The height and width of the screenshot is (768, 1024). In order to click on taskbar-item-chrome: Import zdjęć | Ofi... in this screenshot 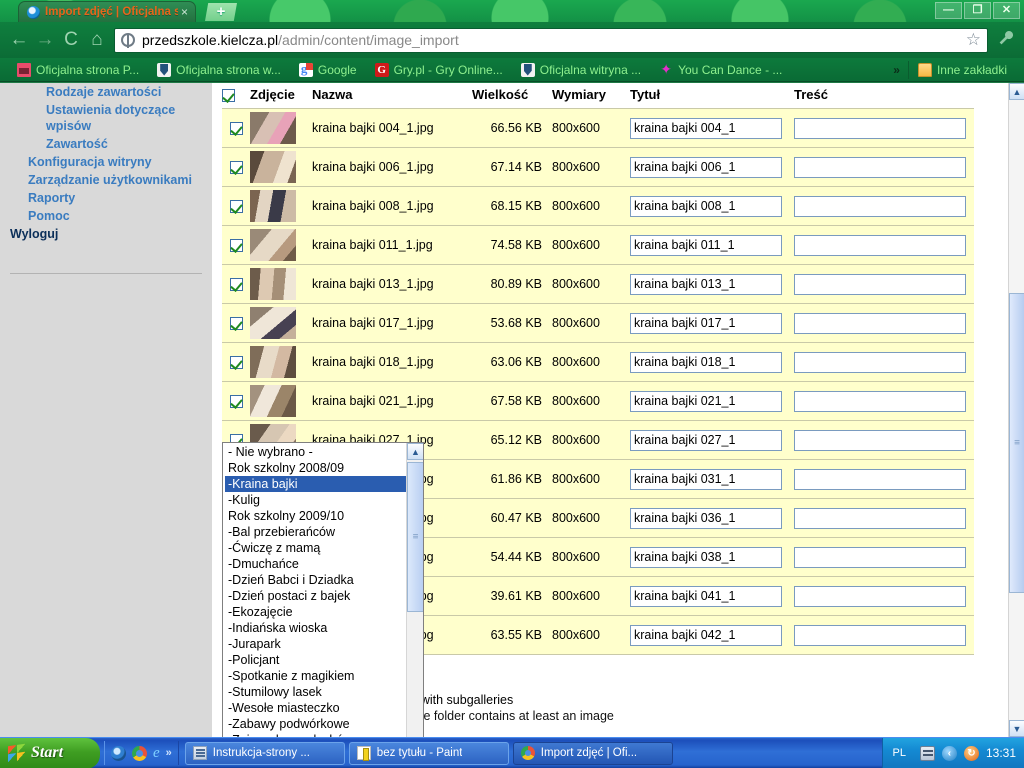, I will do `click(592, 753)`.